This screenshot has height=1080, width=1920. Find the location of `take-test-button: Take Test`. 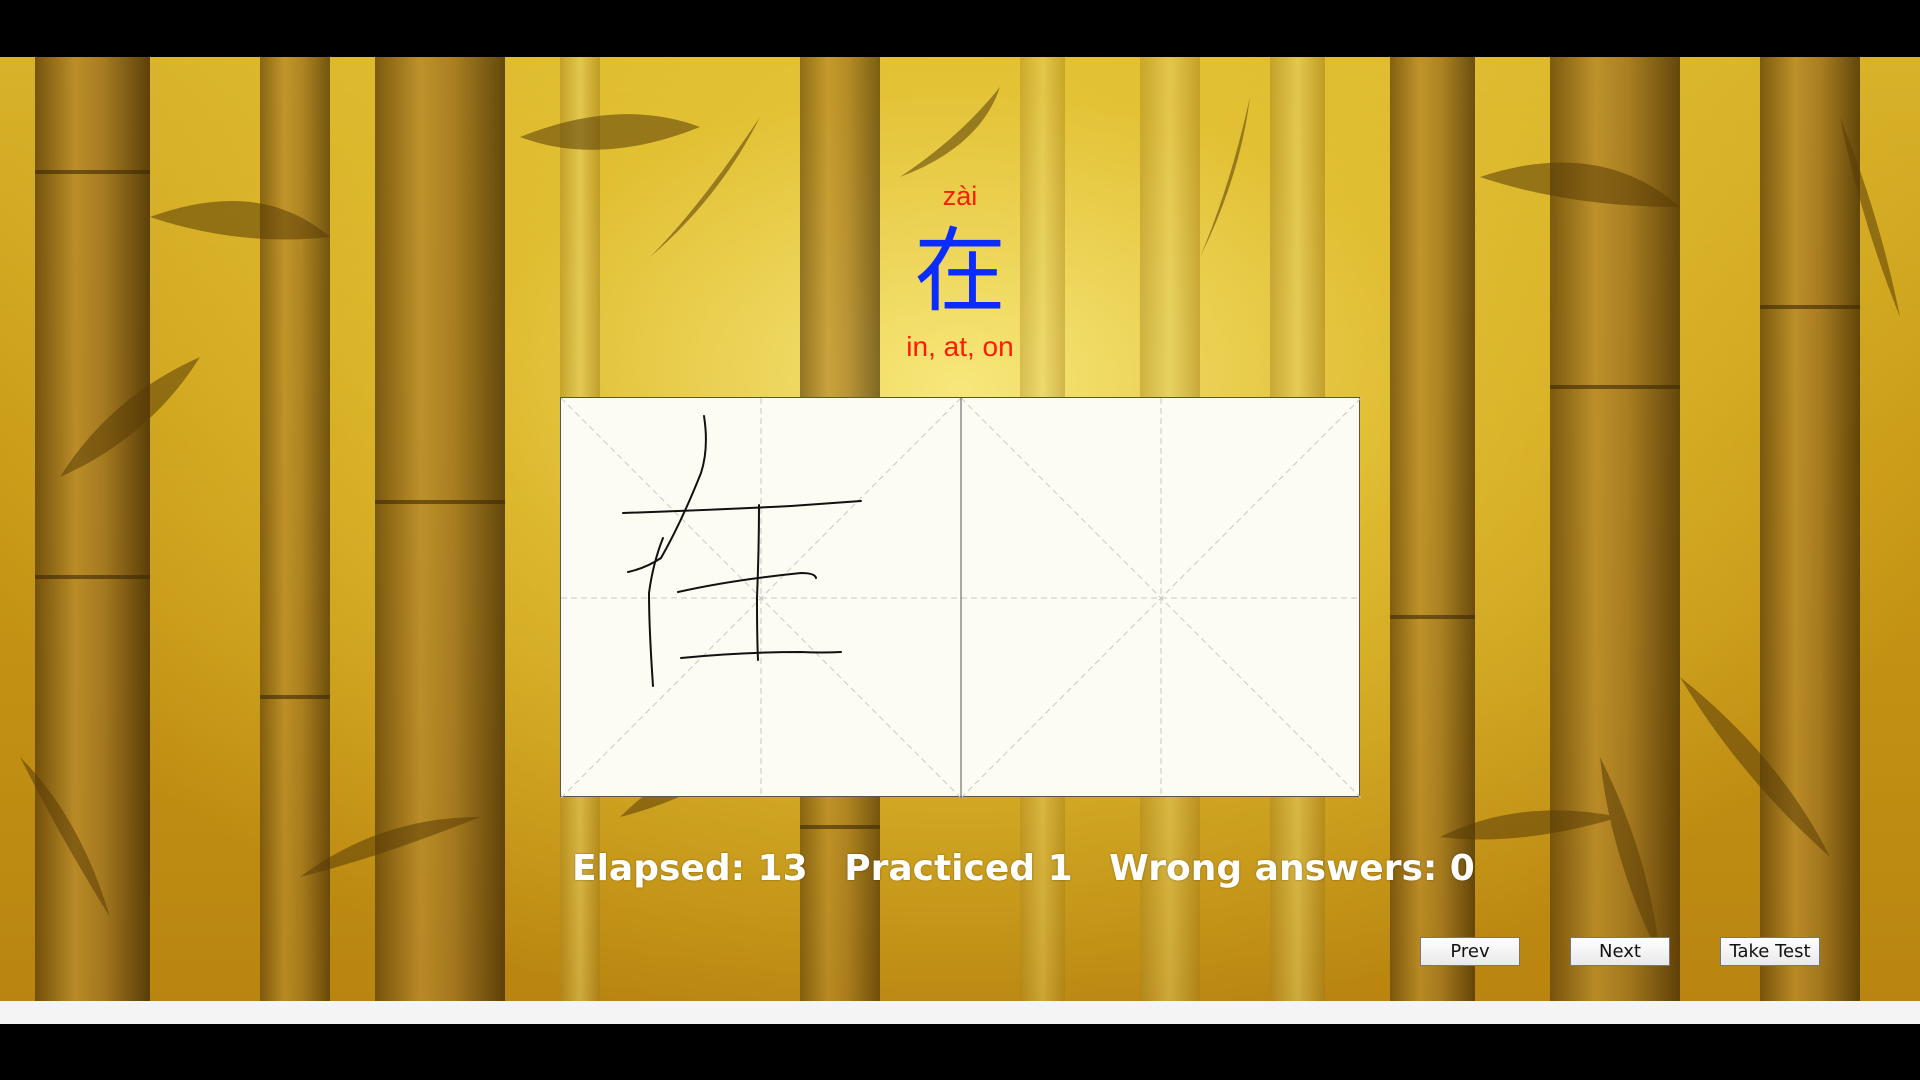

take-test-button: Take Test is located at coordinates (1770, 951).